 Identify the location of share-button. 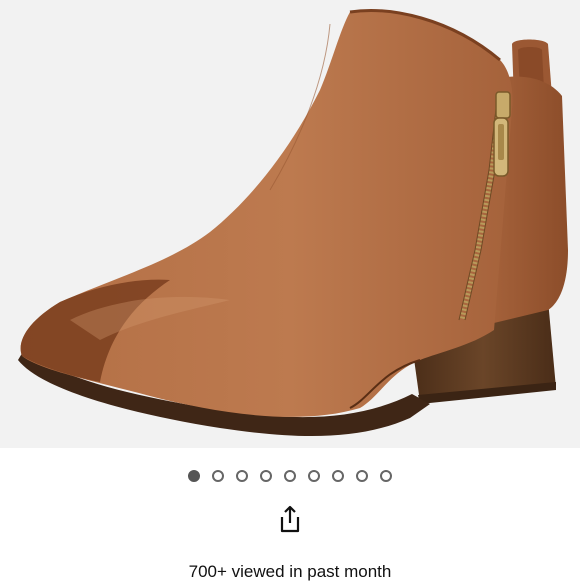
(290, 519).